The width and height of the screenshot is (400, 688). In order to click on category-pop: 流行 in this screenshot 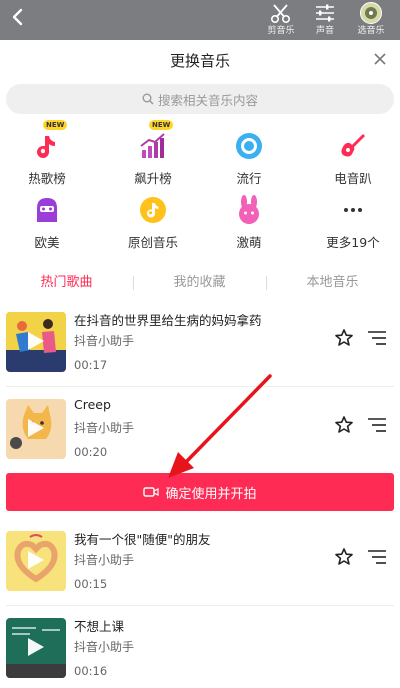, I will do `click(249, 158)`.